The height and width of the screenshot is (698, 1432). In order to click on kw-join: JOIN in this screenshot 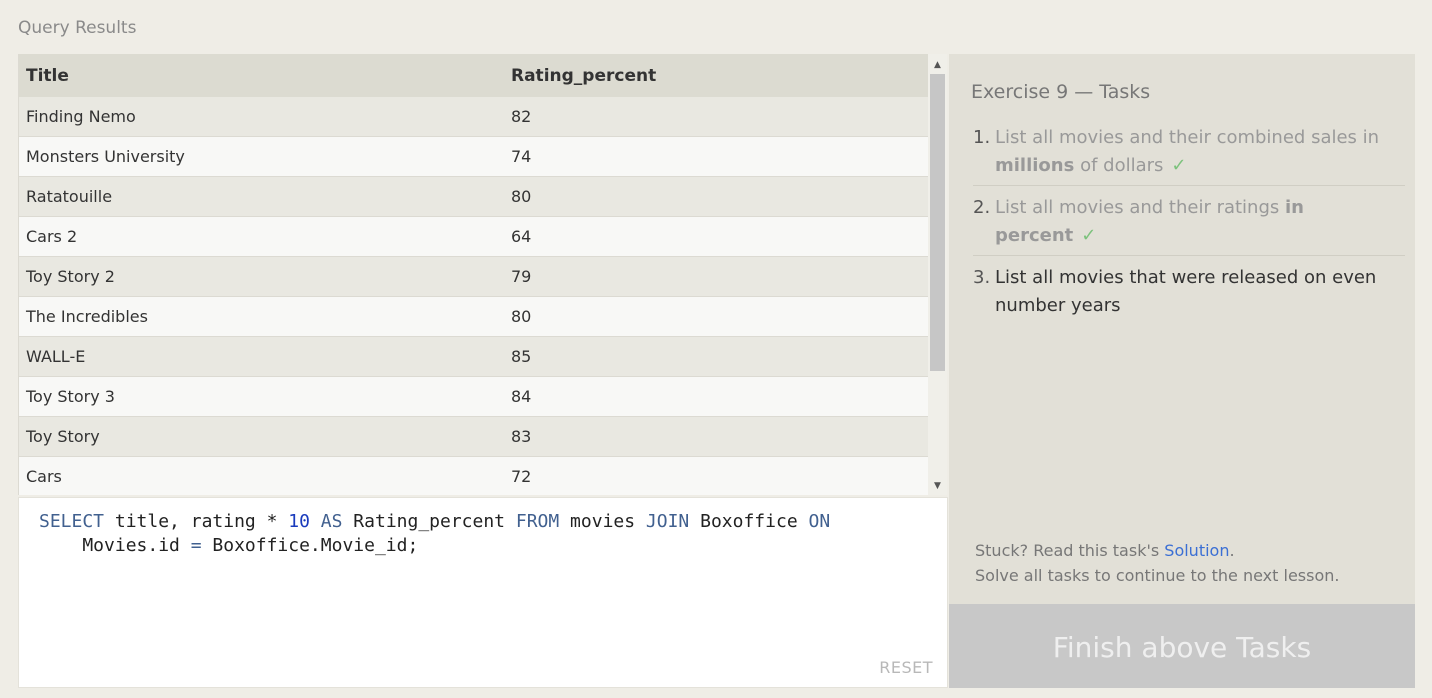, I will do `click(667, 521)`.